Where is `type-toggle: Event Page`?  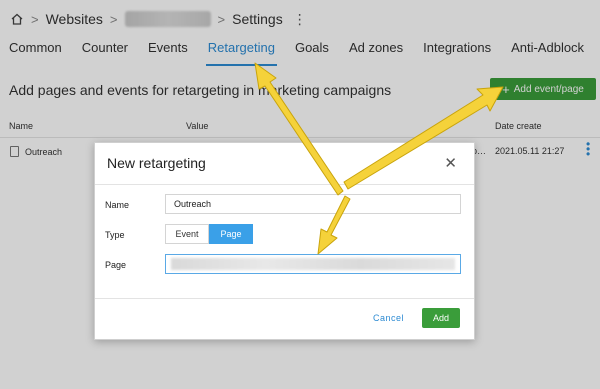
type-toggle: Event Page is located at coordinates (209, 234).